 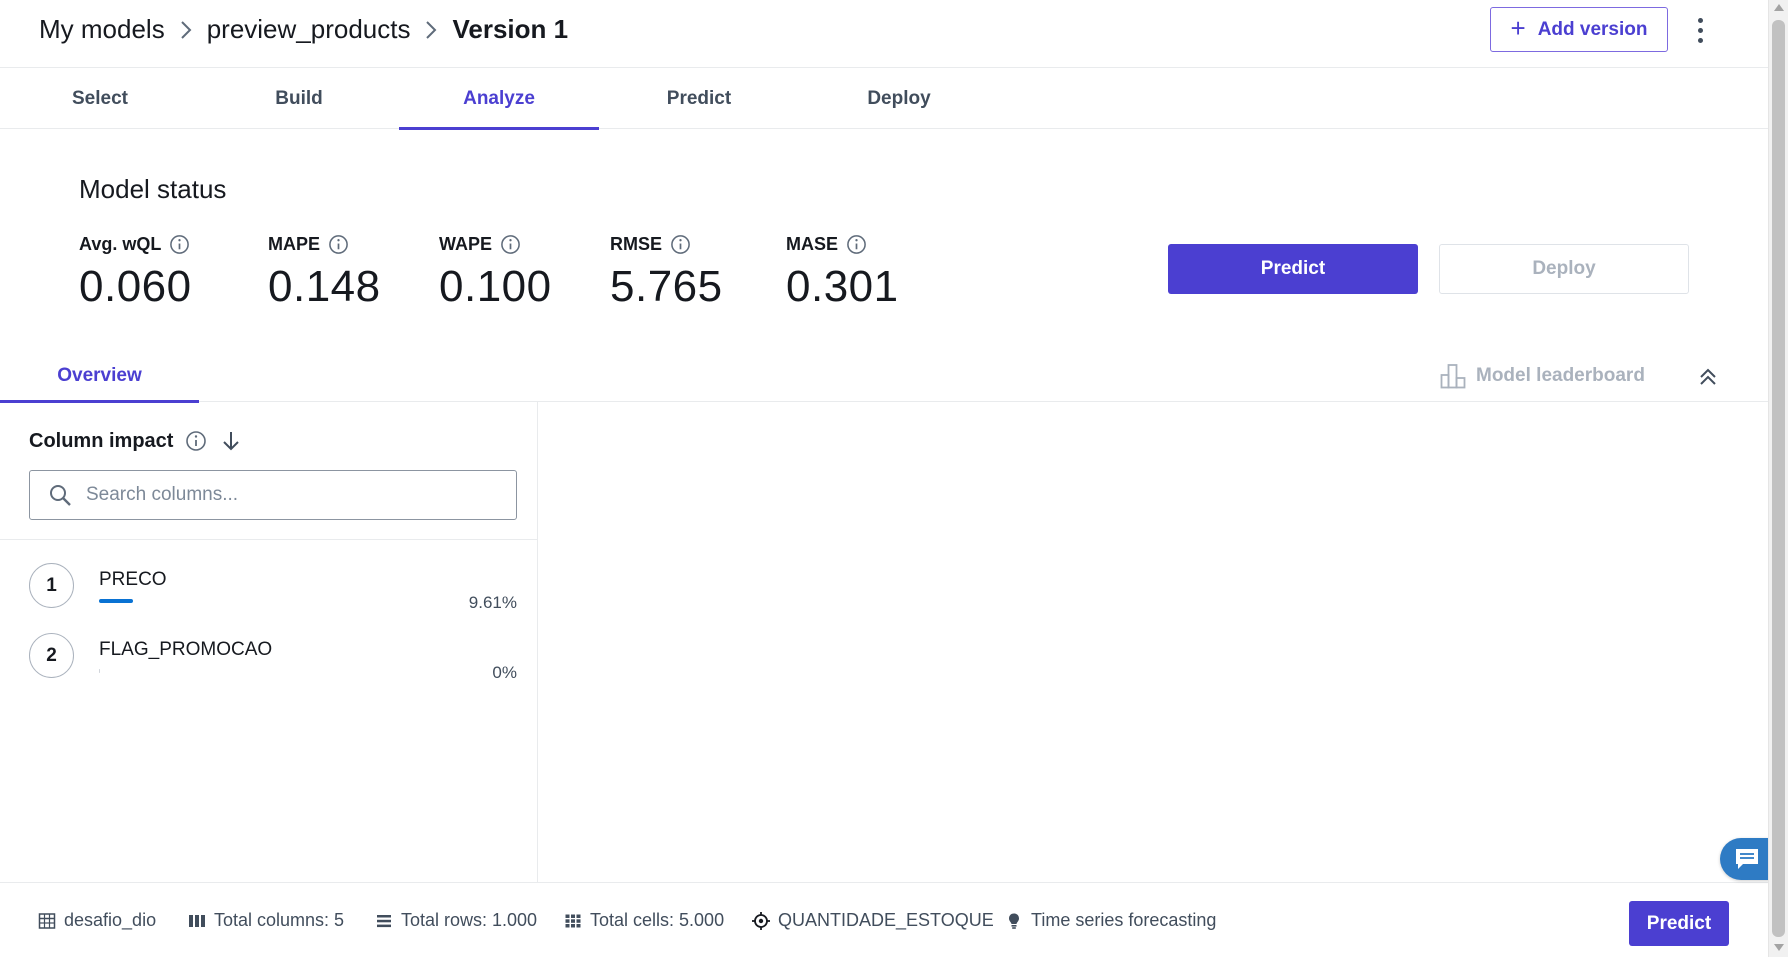 I want to click on tab-build: Build, so click(x=299, y=98).